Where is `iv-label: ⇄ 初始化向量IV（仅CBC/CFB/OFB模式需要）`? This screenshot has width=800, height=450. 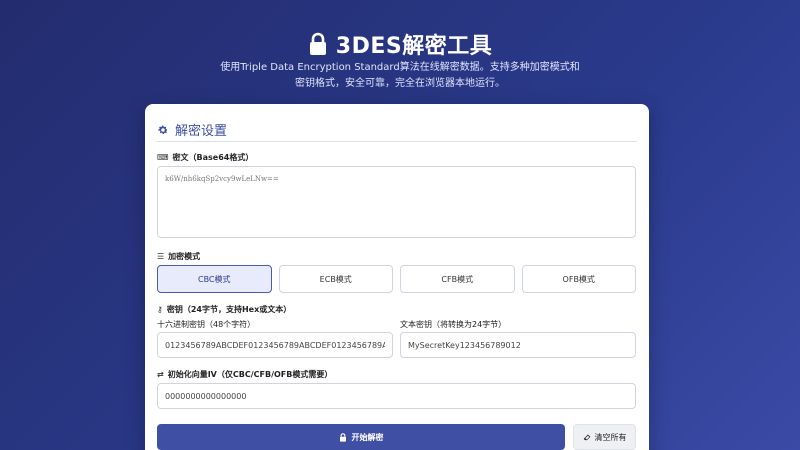 iv-label: ⇄ 初始化向量IV（仅CBC/CFB/OFB模式需要） is located at coordinates (244, 374).